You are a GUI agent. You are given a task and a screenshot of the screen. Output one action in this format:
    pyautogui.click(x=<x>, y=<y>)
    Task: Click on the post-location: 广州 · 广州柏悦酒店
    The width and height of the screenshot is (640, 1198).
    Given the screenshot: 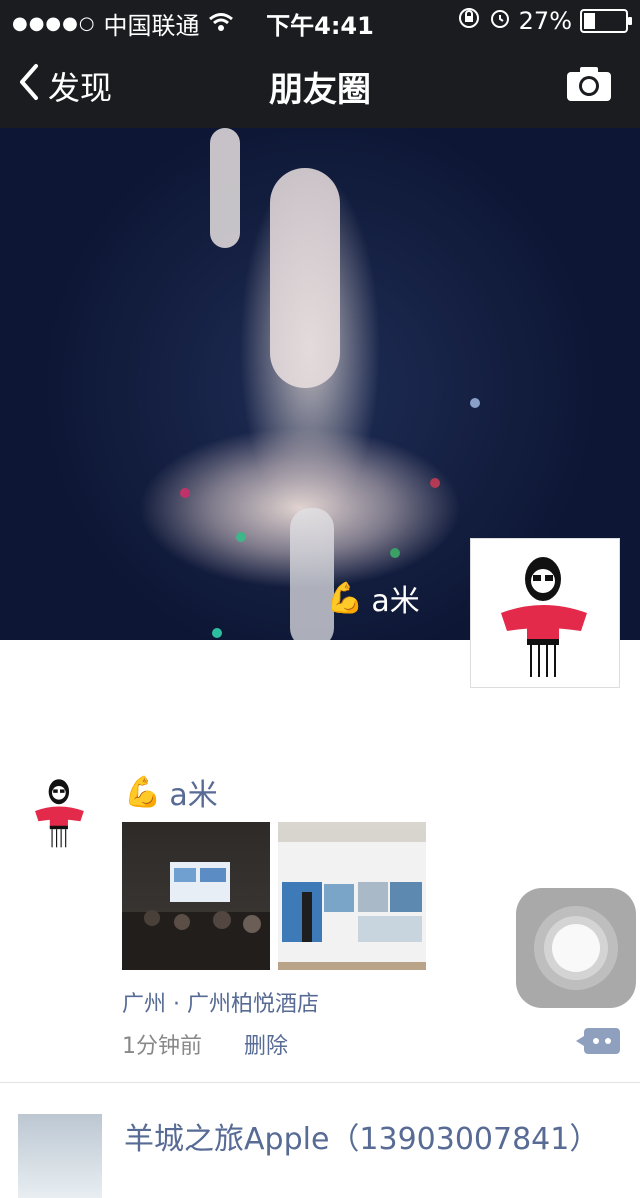 What is the action you would take?
    pyautogui.click(x=220, y=1002)
    